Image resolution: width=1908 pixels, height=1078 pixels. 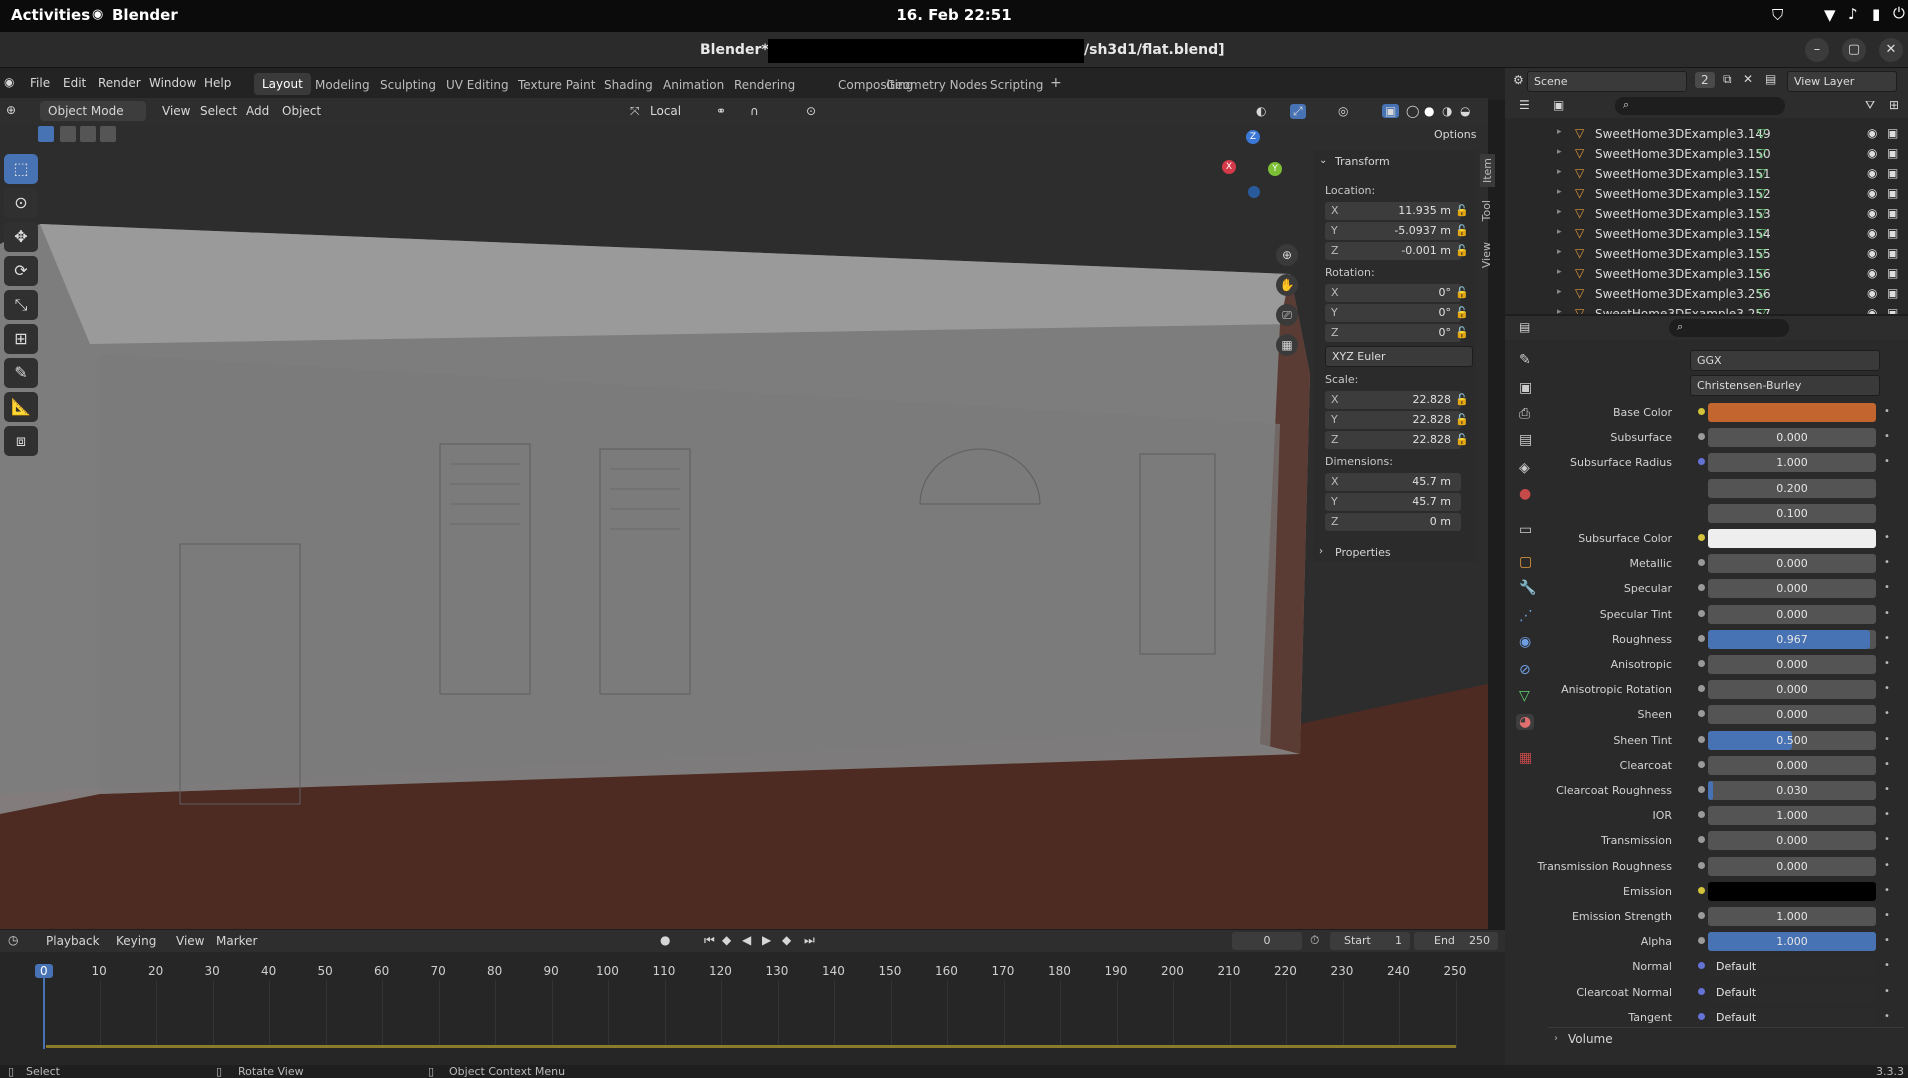 What do you see at coordinates (1261, 111) in the screenshot?
I see `visibility-icon: ◐` at bounding box center [1261, 111].